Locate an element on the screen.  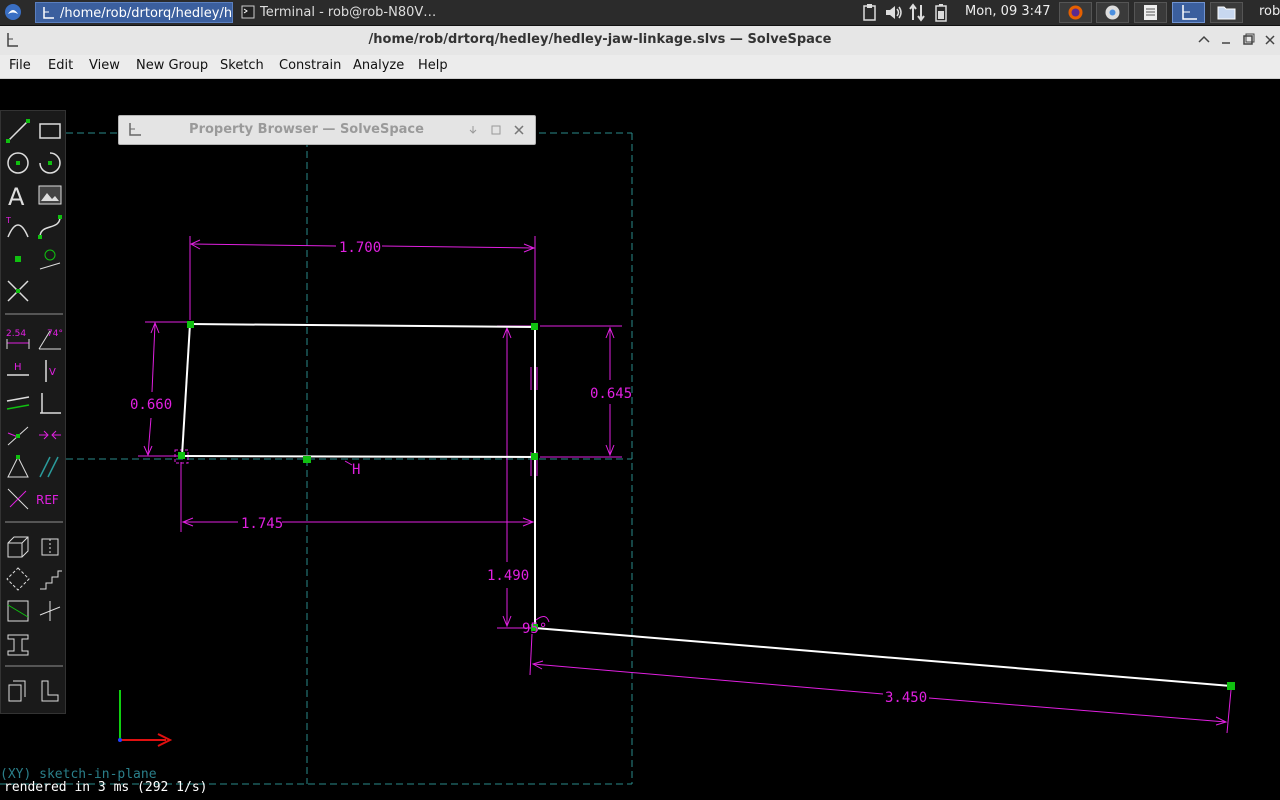
maximize-button is located at coordinates (1248, 40).